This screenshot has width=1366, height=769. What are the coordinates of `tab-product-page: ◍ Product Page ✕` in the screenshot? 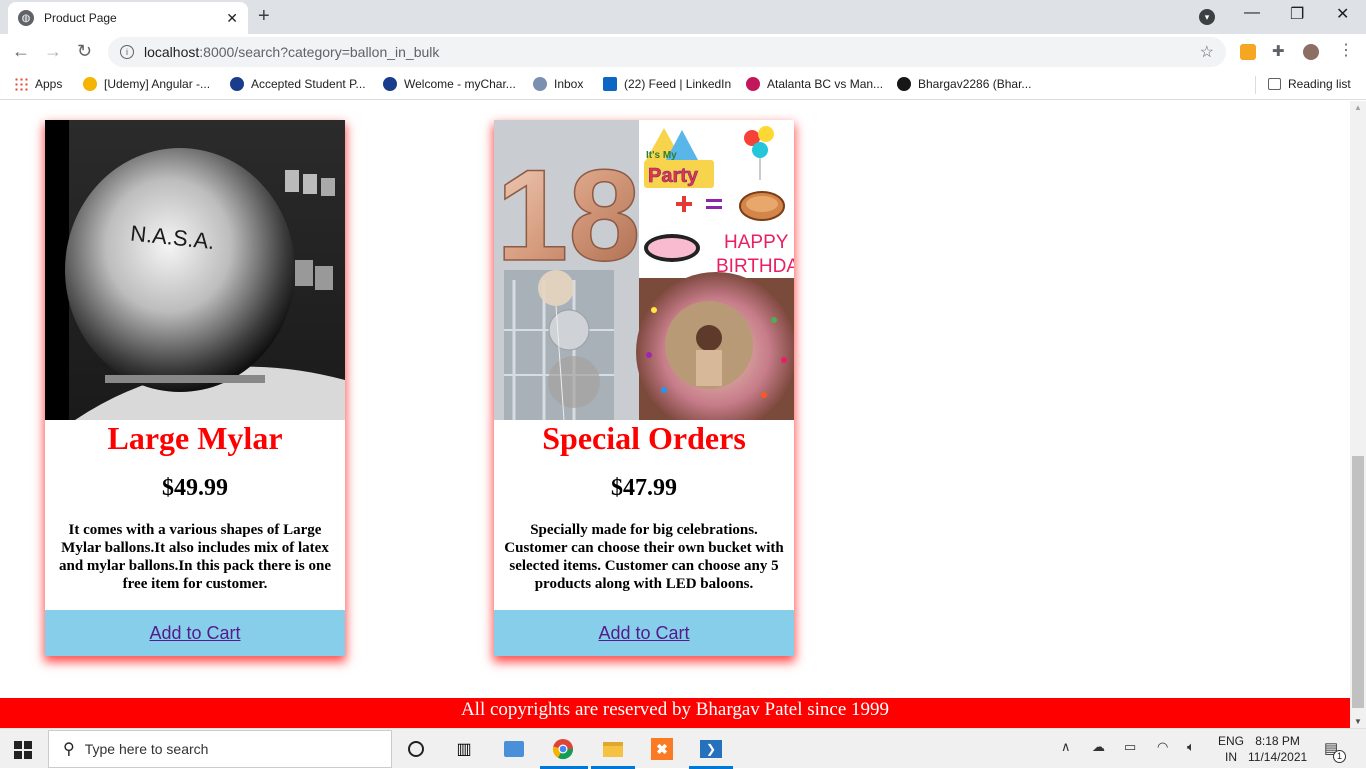 It's located at (128, 18).